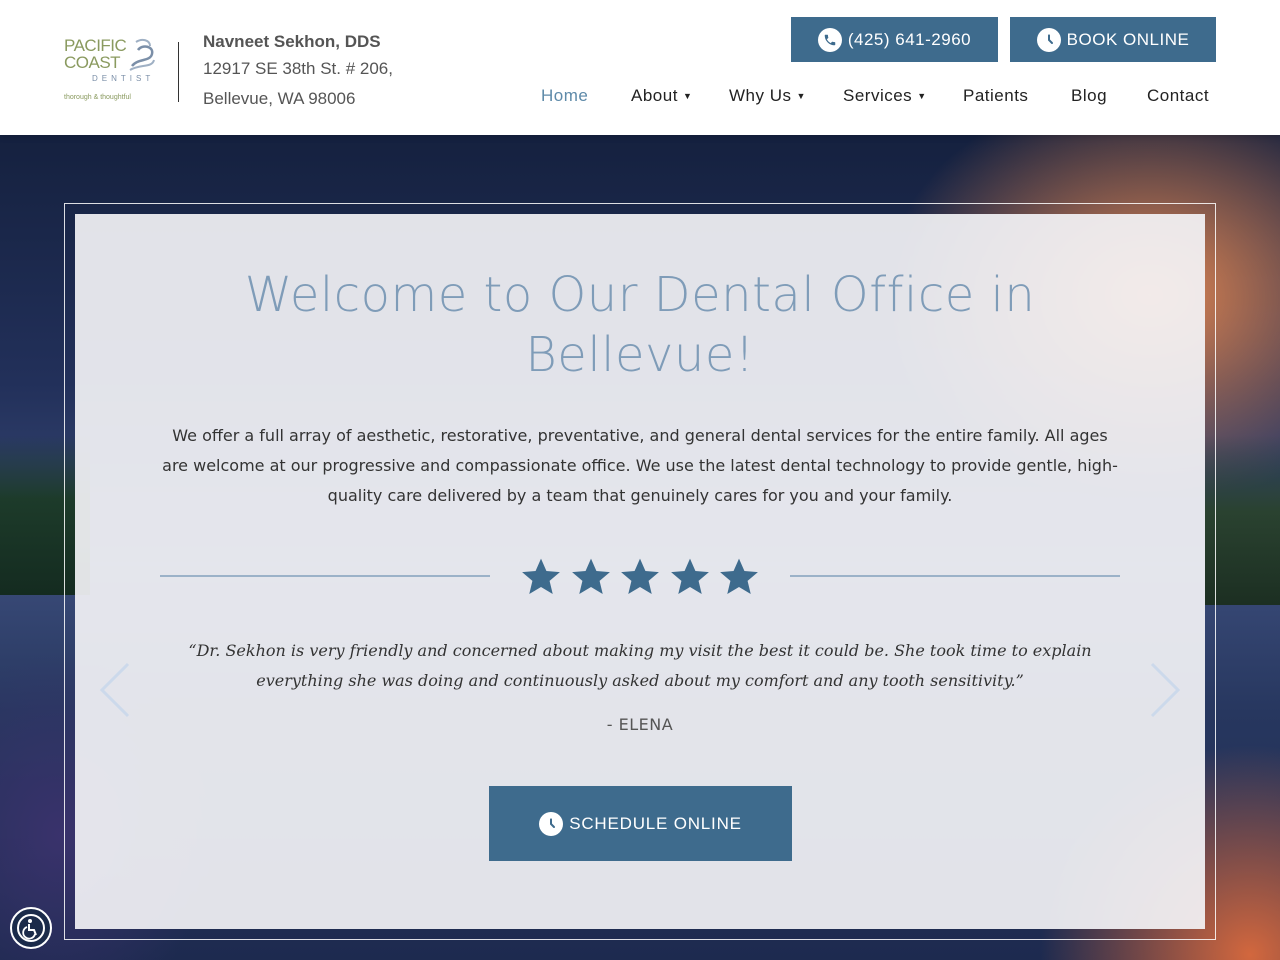 Image resolution: width=1280 pixels, height=960 pixels. I want to click on nav-contact: Contact, so click(1178, 96).